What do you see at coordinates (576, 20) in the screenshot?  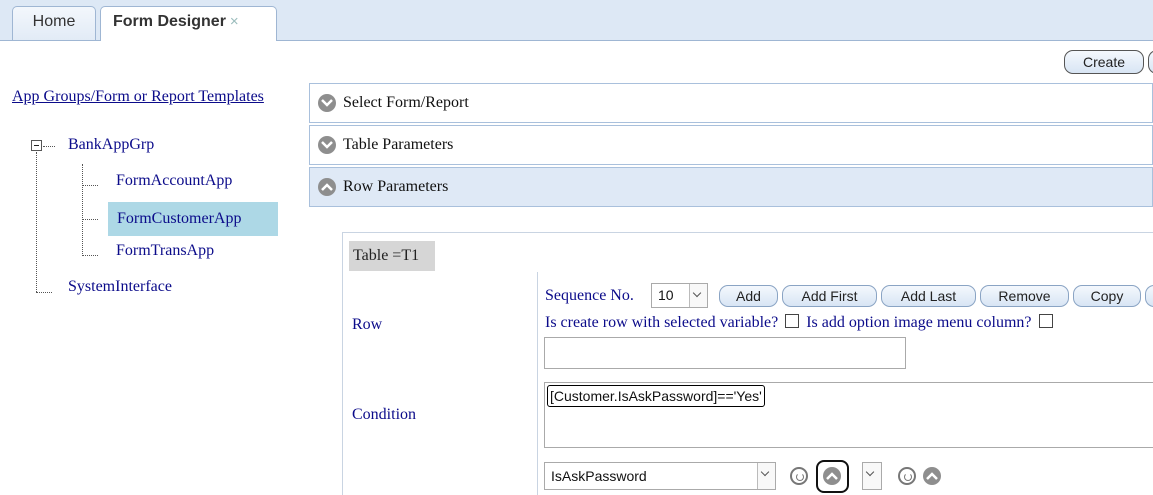 I see `tab-bar: Home Form Designer ×` at bounding box center [576, 20].